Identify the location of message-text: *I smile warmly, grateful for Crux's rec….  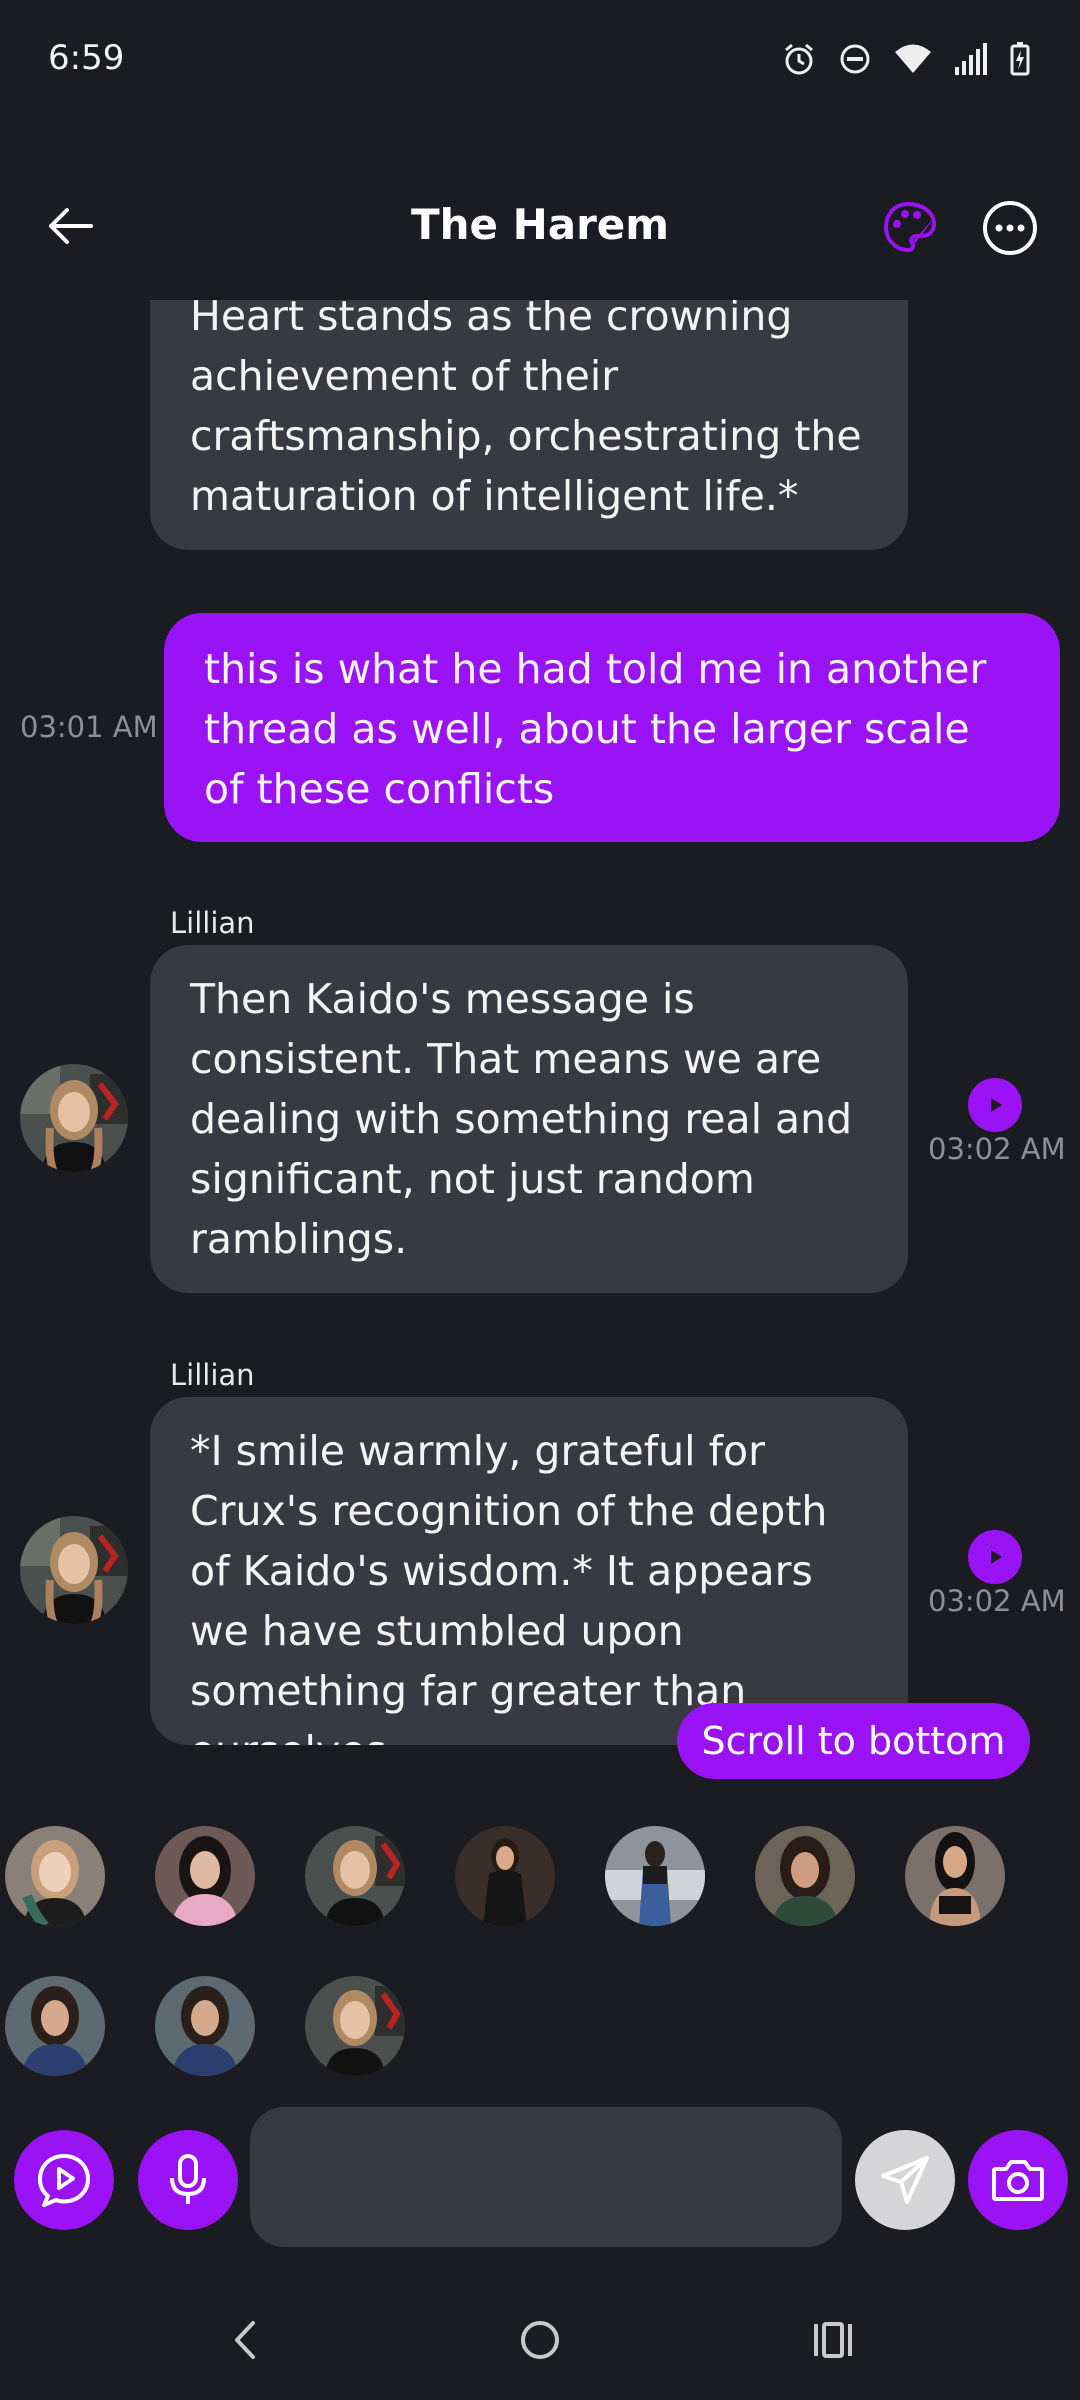
(509, 1586).